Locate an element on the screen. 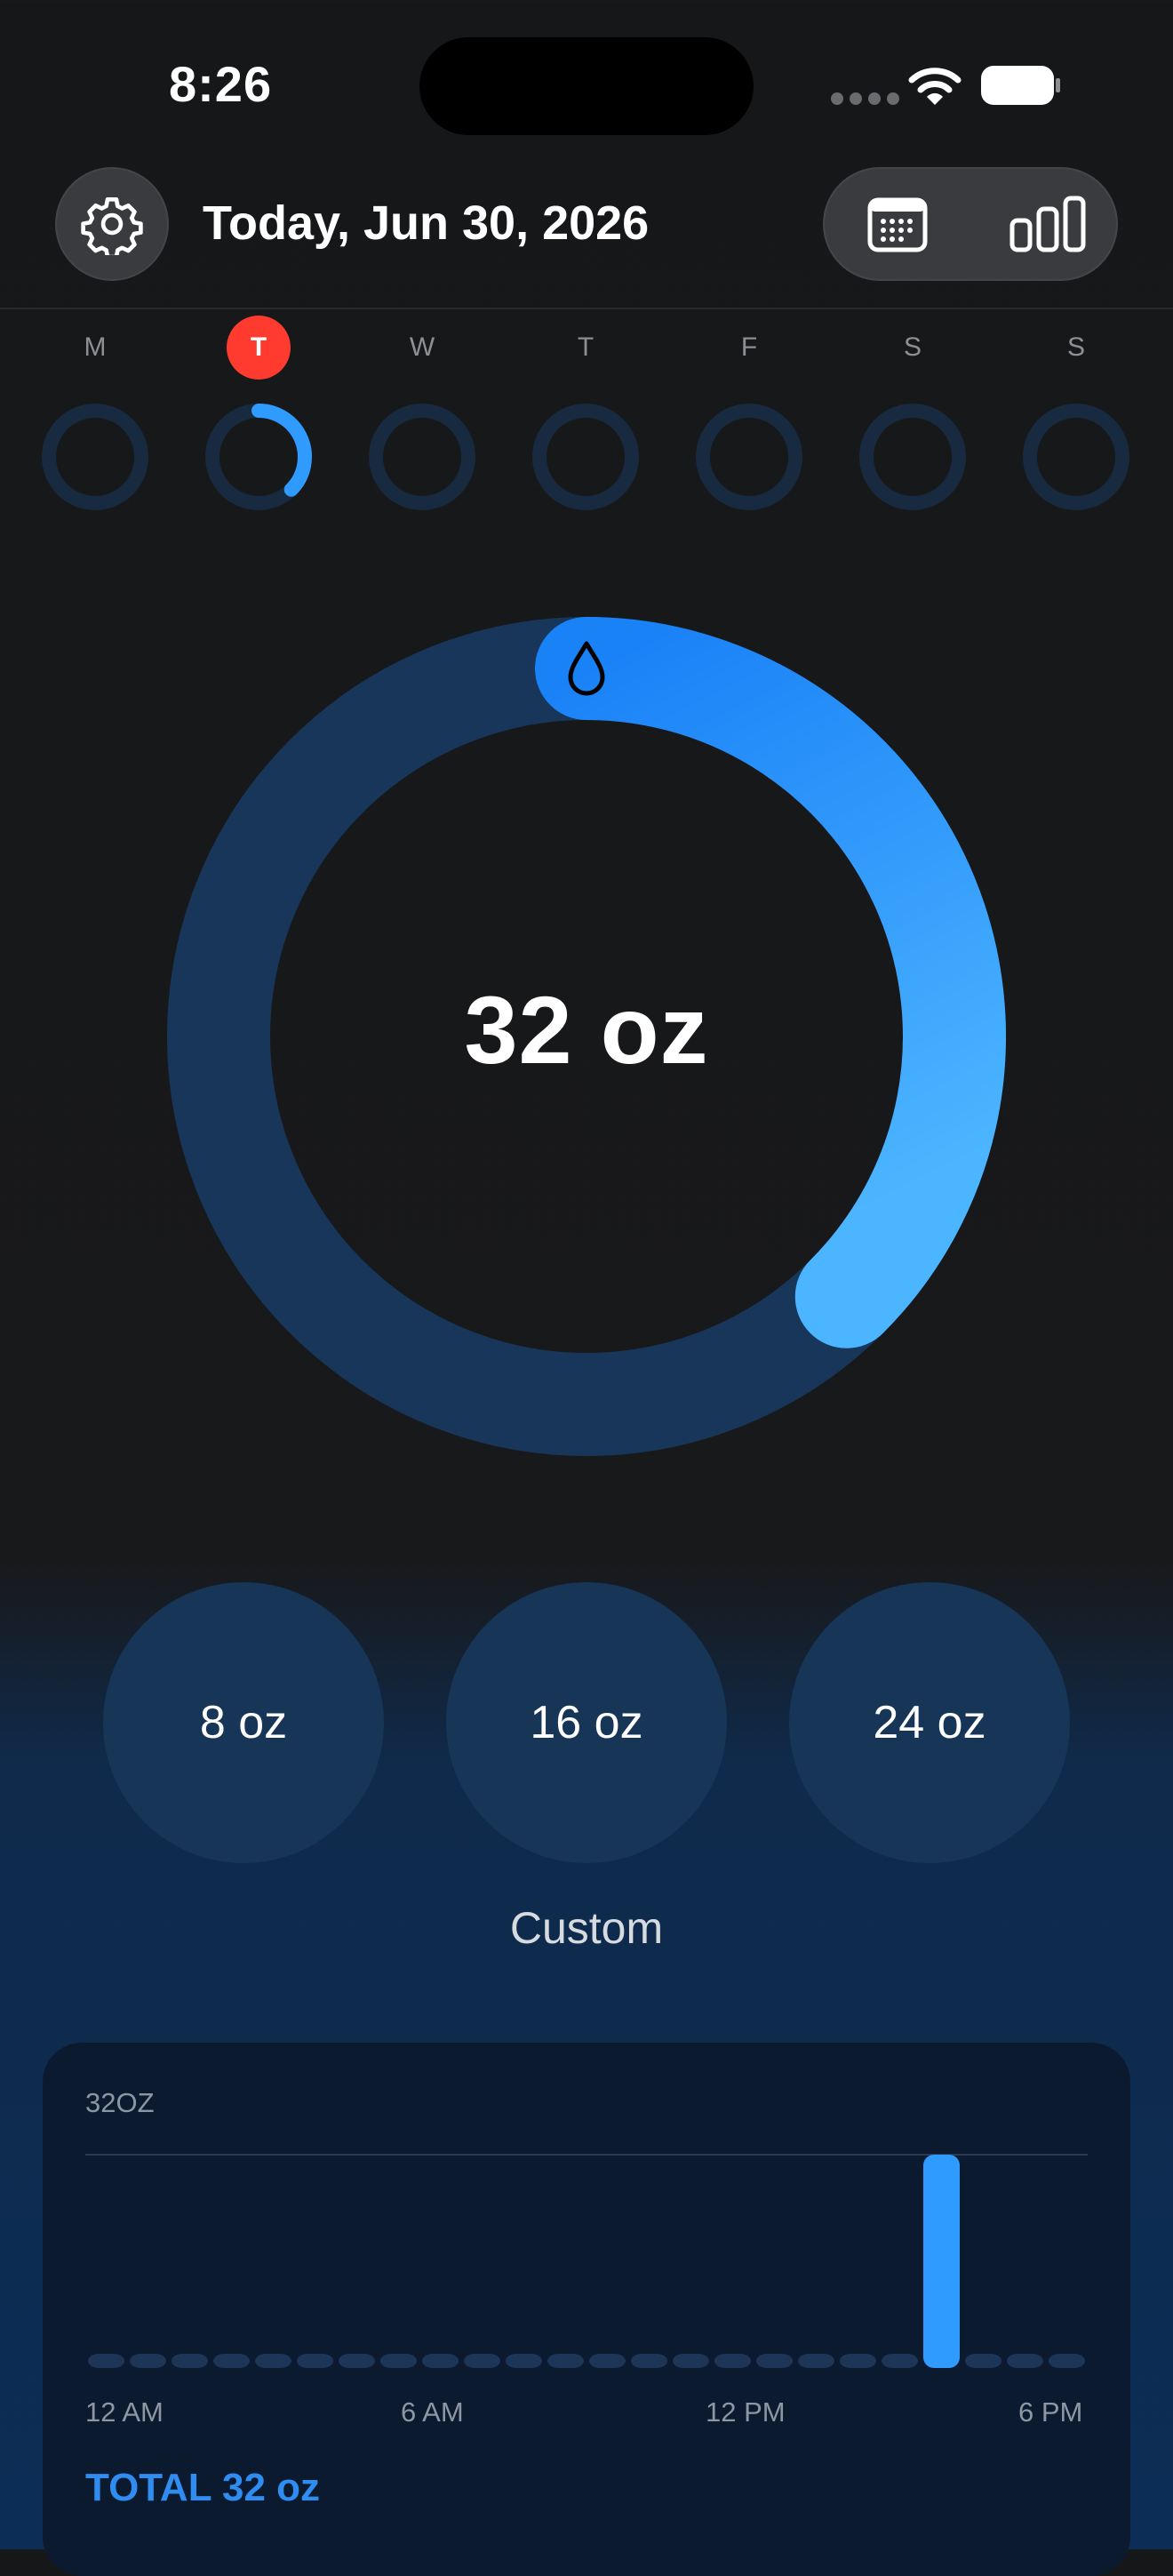 The image size is (1173, 2576). day-column: M is located at coordinates (95, 347).